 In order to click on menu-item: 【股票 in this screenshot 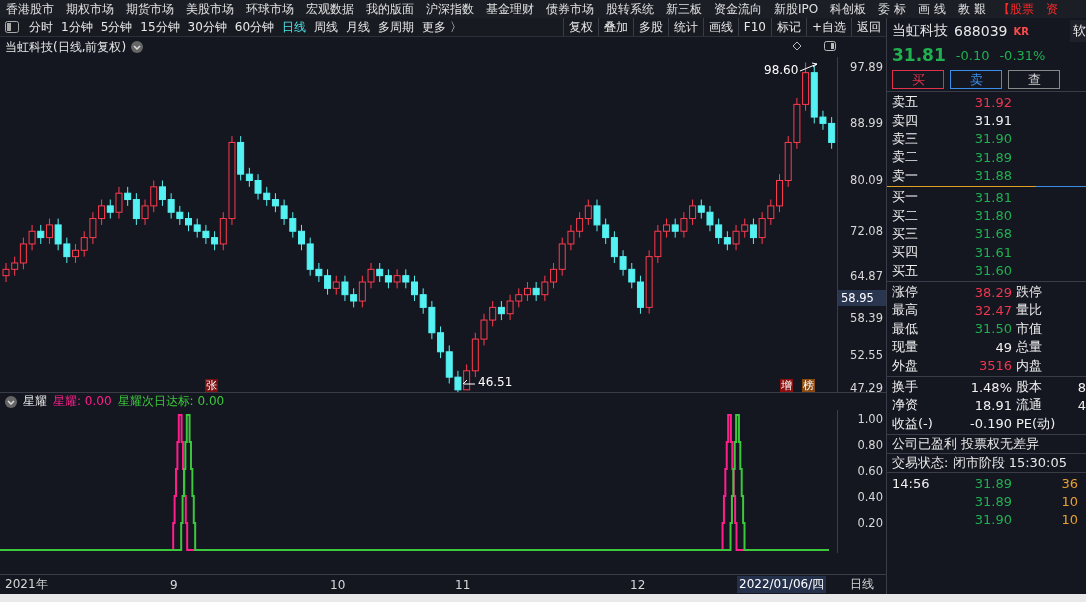, I will do `click(1015, 9)`.